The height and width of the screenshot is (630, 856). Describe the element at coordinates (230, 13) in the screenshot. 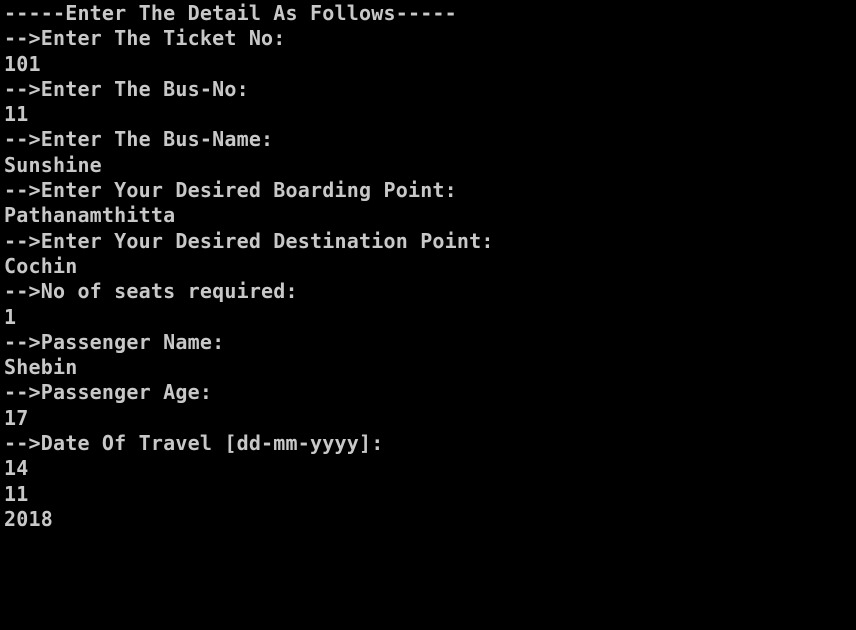

I see `console-header: -----Enter The Detail As Follows-----` at that location.